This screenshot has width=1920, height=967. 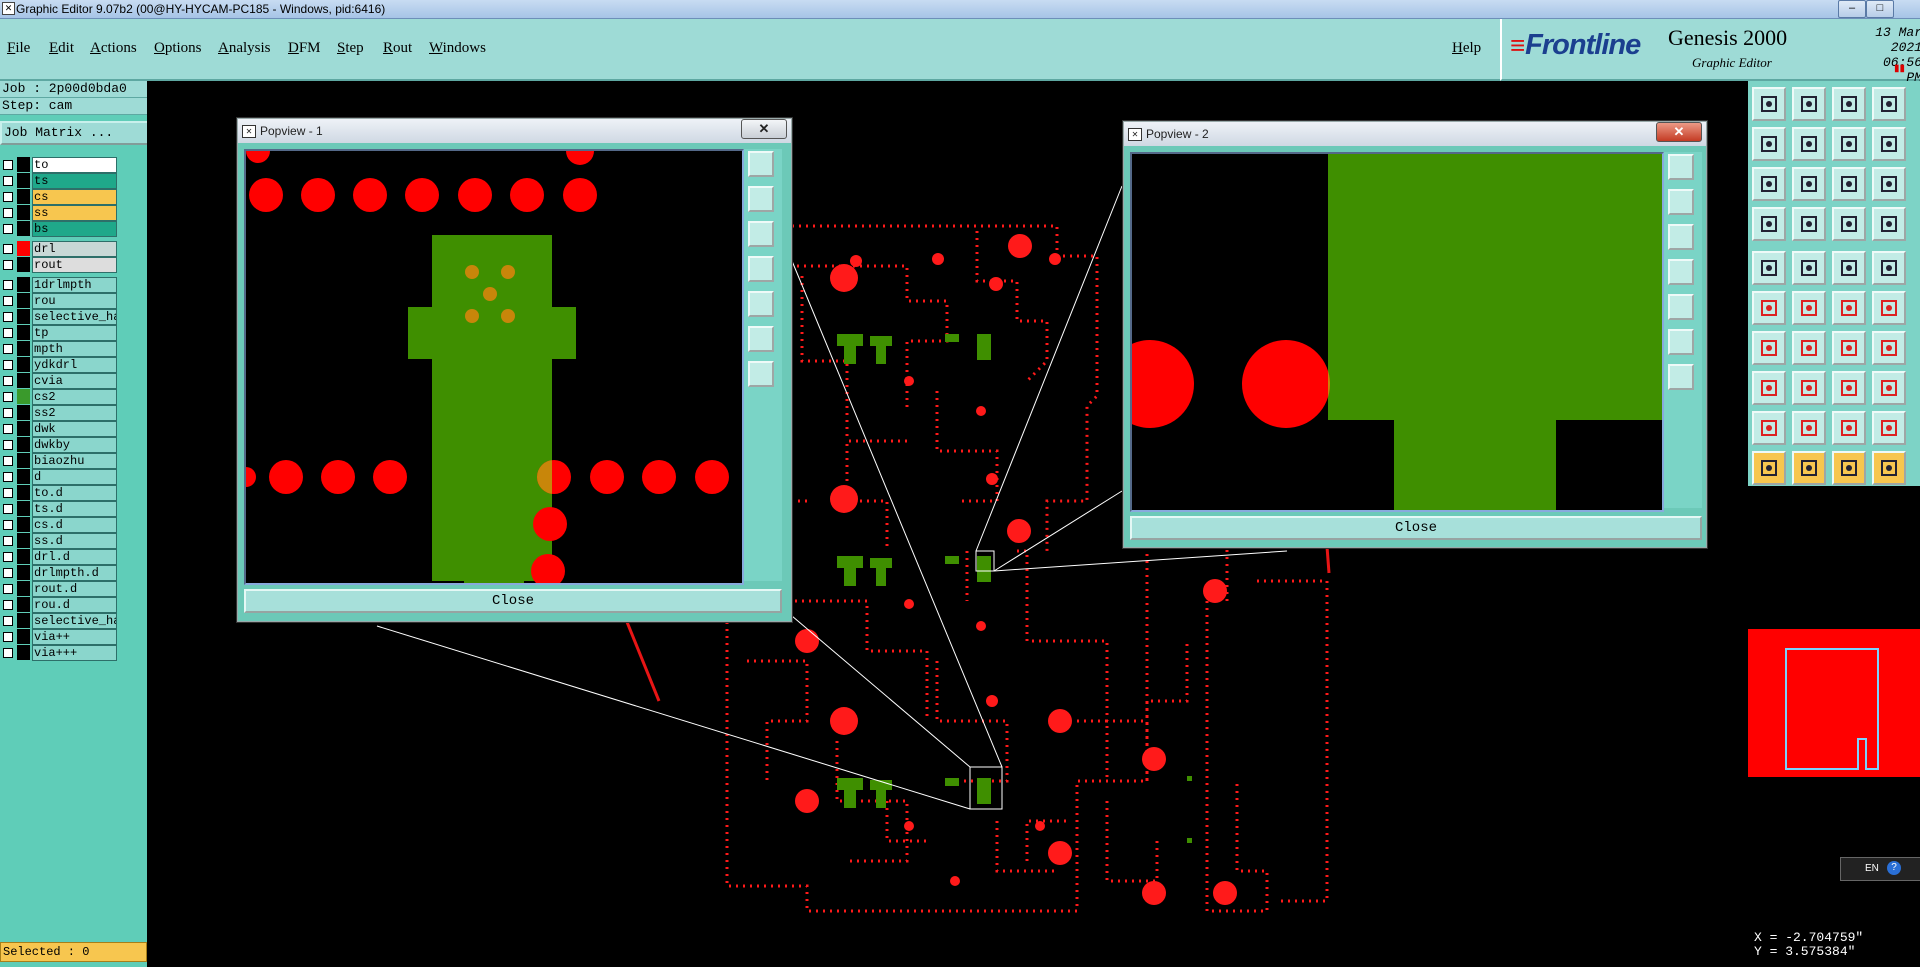 What do you see at coordinates (74, 181) in the screenshot?
I see `layer-name: ts` at bounding box center [74, 181].